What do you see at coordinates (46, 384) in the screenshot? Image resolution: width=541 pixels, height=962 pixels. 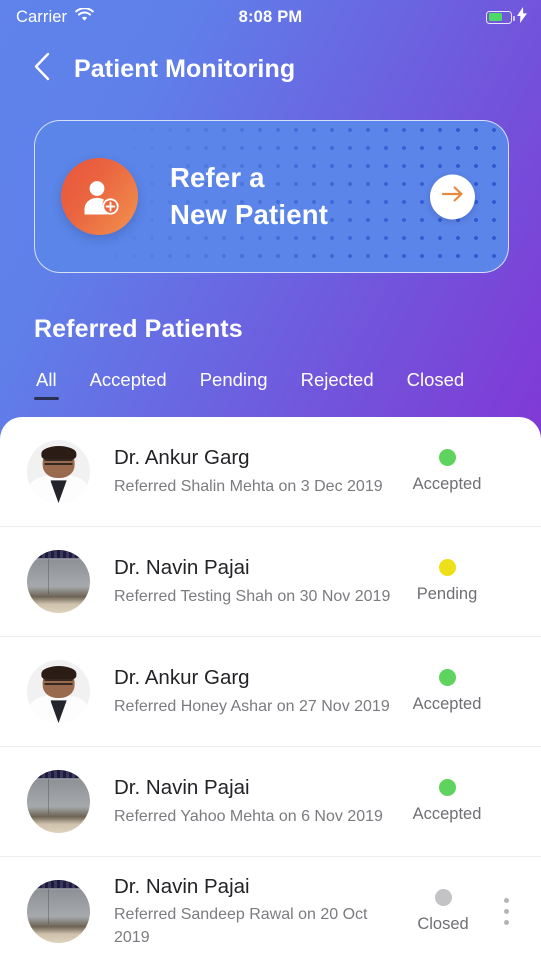 I see `tab-all: All` at bounding box center [46, 384].